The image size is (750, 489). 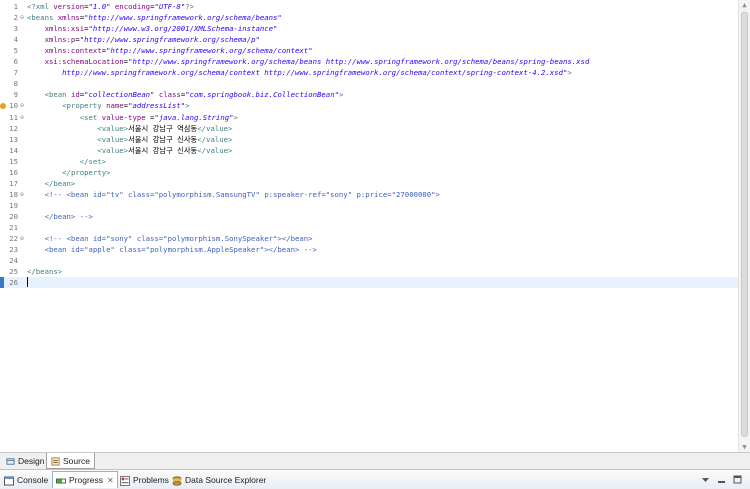 I want to click on code-token: </bean>, so click(x=60, y=183).